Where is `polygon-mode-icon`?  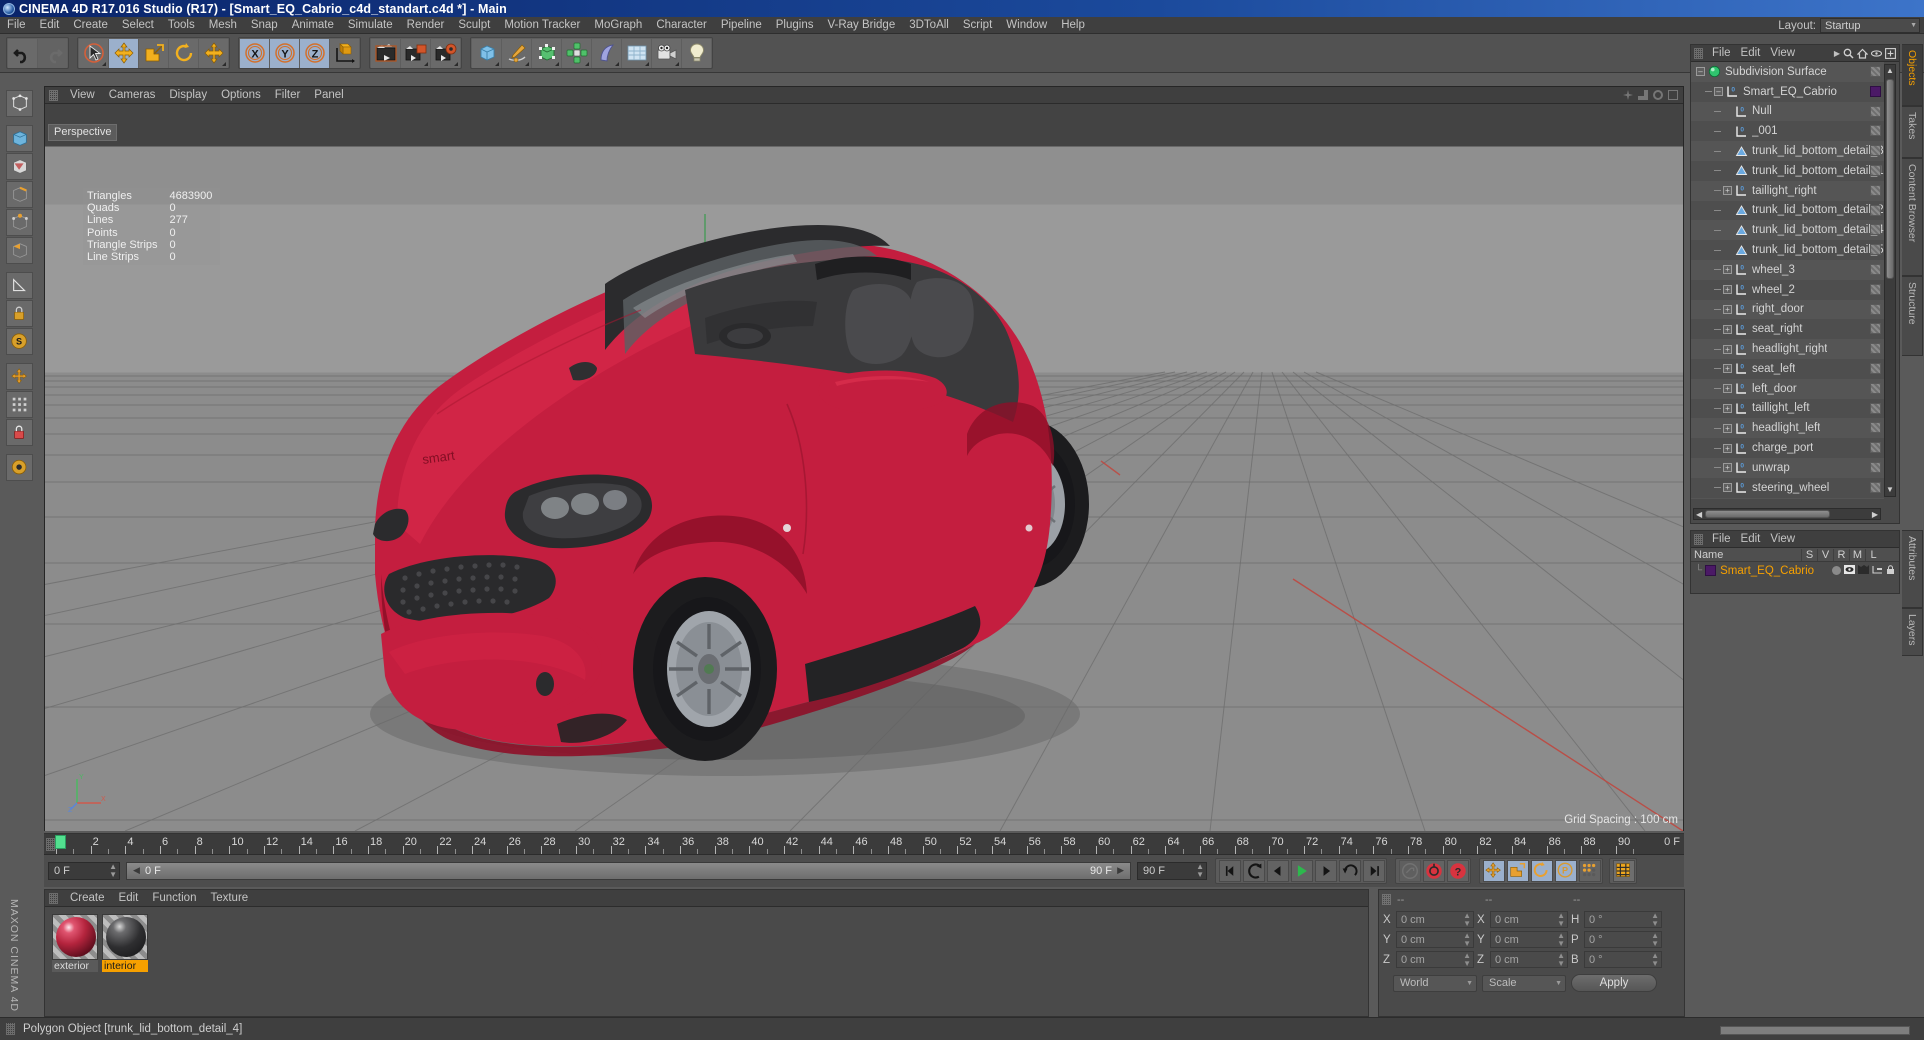
polygon-mode-icon is located at coordinates (19, 250).